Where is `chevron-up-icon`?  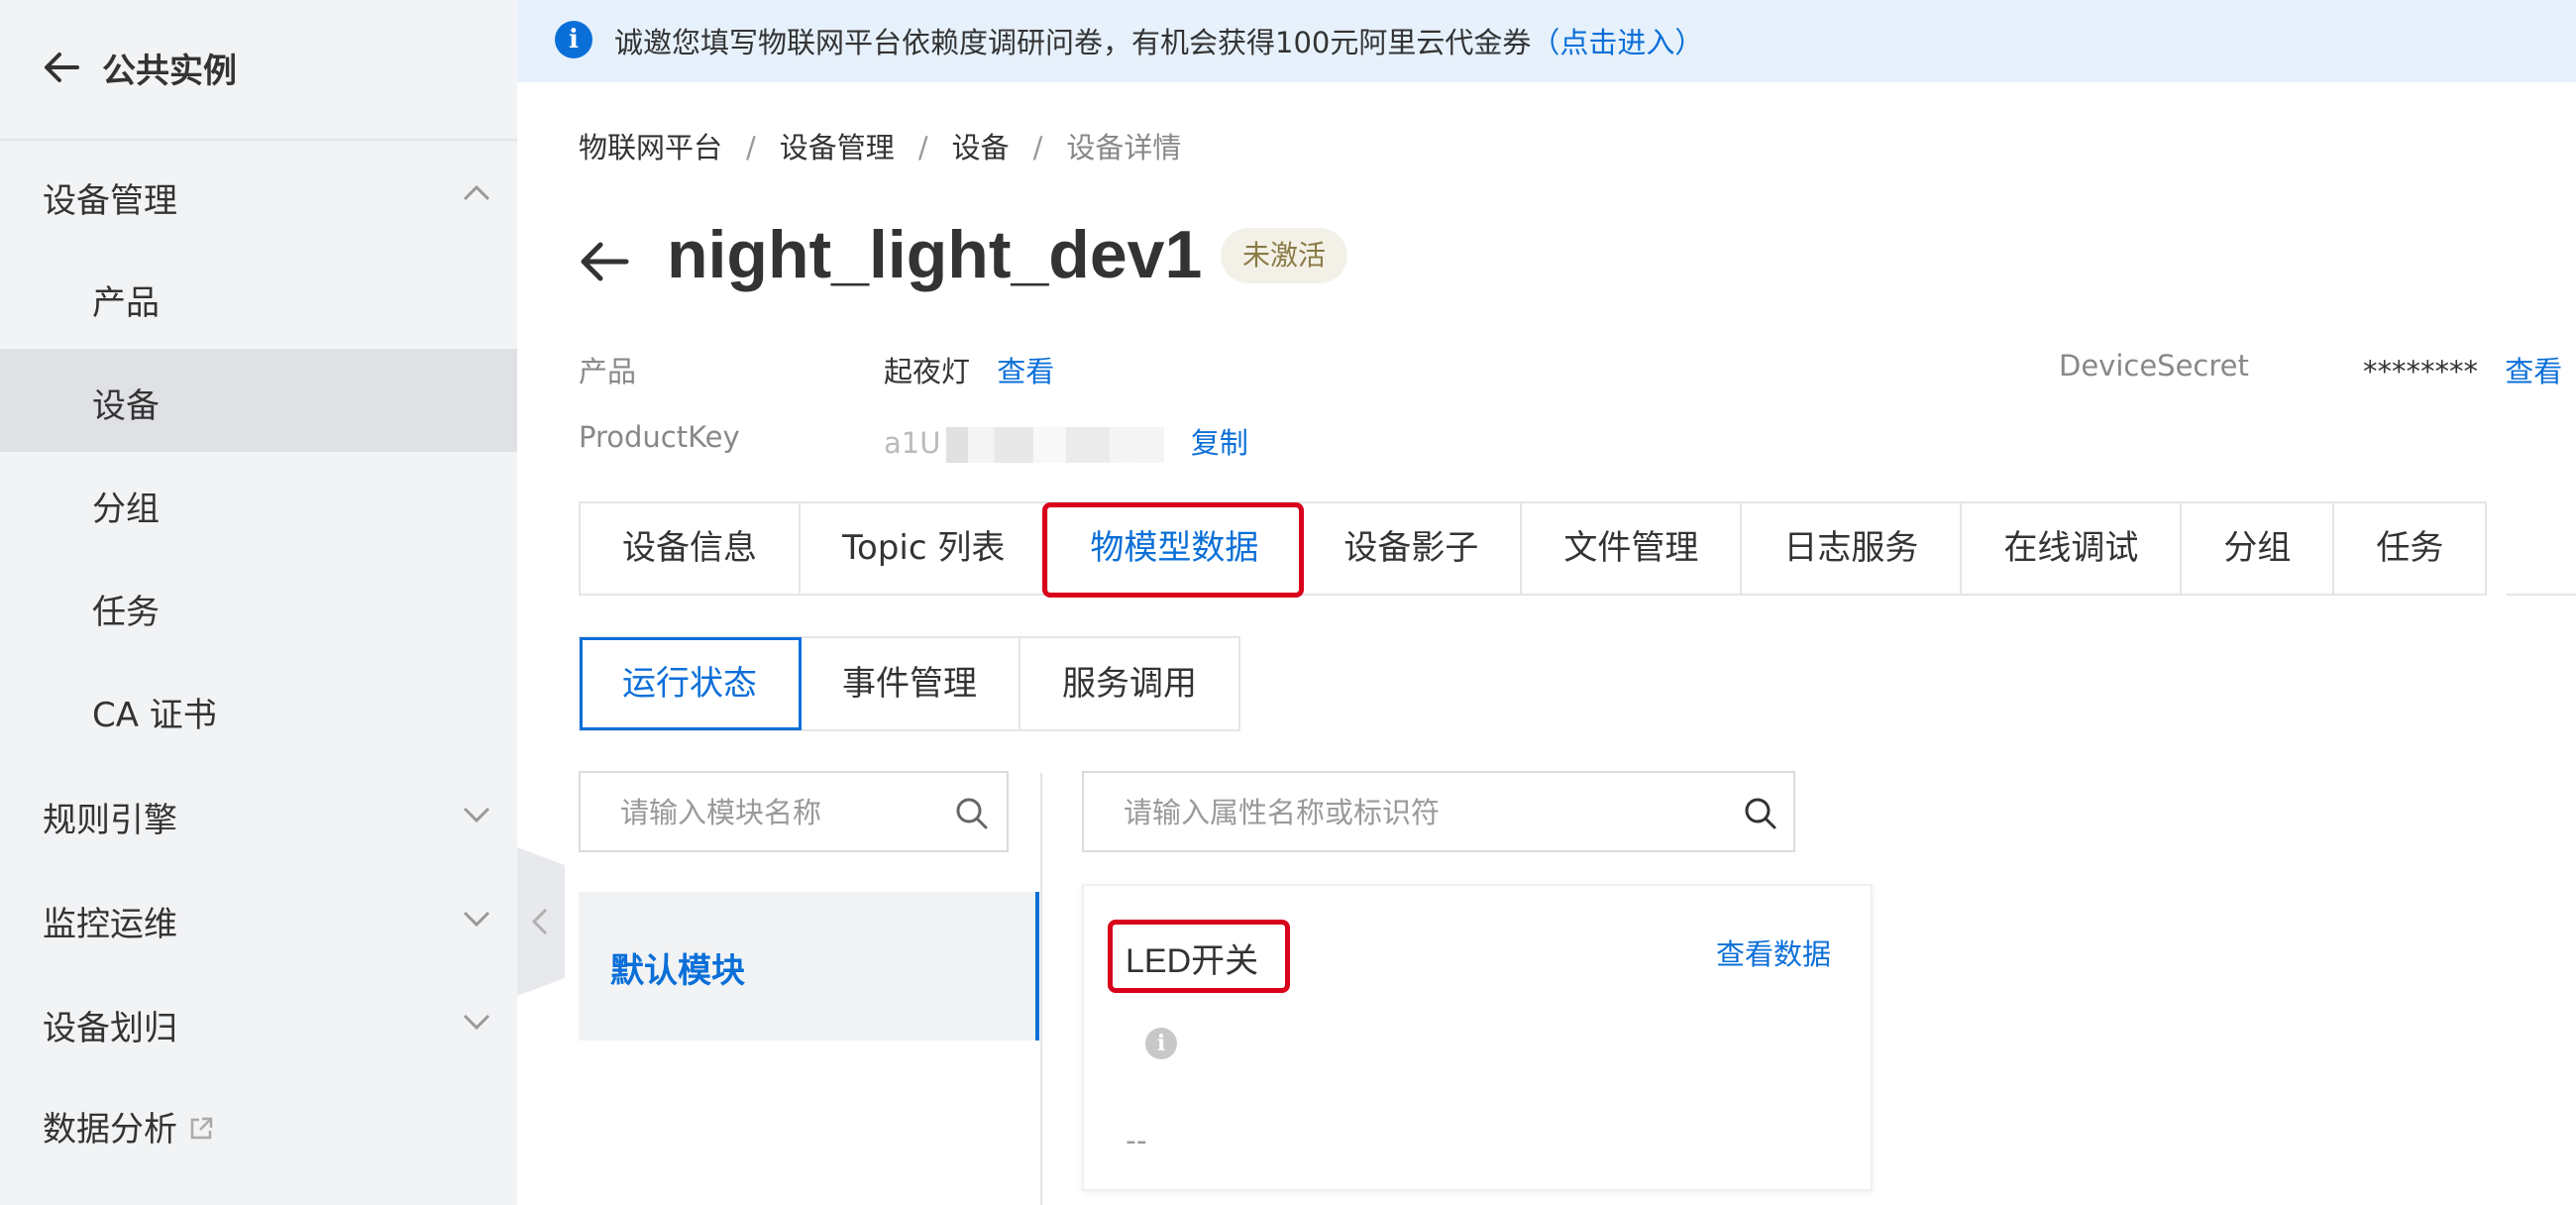 chevron-up-icon is located at coordinates (477, 193).